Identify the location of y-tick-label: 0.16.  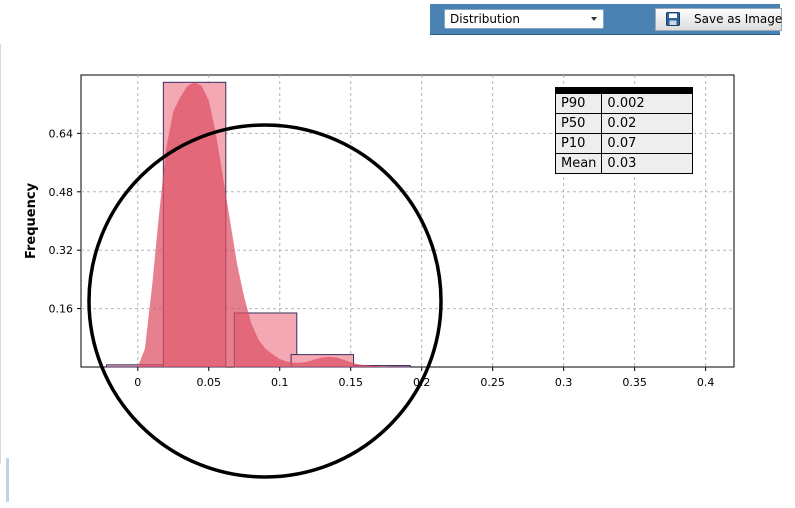
(61, 309).